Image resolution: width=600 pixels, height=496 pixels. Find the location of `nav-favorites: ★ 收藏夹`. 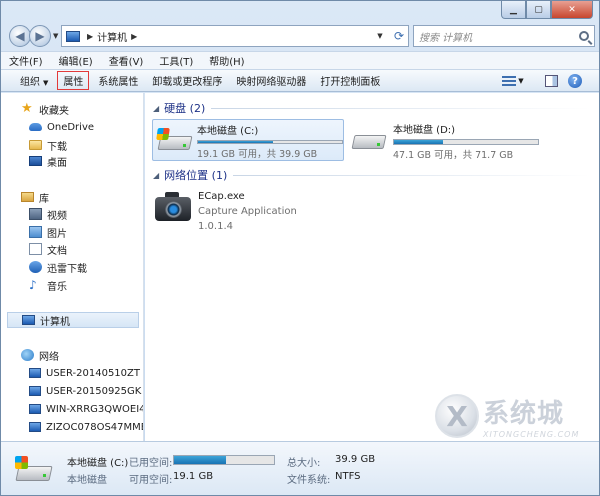

nav-favorites: ★ 收藏夹 is located at coordinates (45, 109).